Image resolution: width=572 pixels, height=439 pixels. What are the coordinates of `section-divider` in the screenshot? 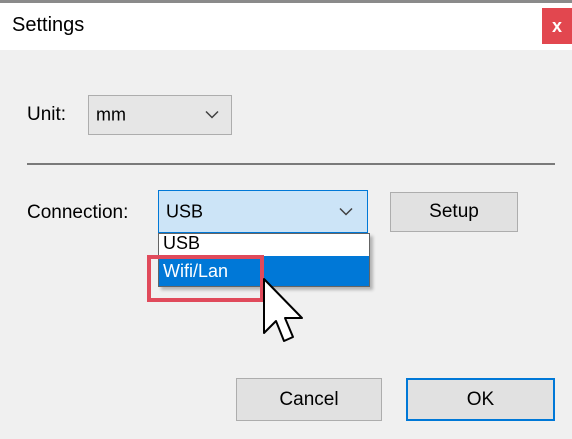 It's located at (291, 164).